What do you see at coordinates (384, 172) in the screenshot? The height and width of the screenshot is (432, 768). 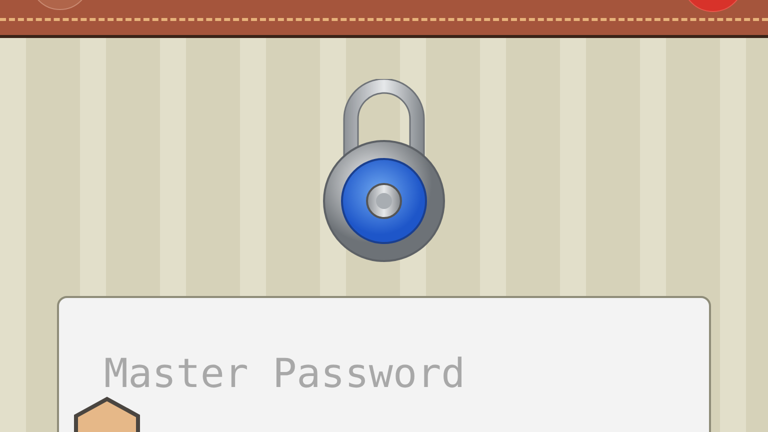 I see `padlock-icon` at bounding box center [384, 172].